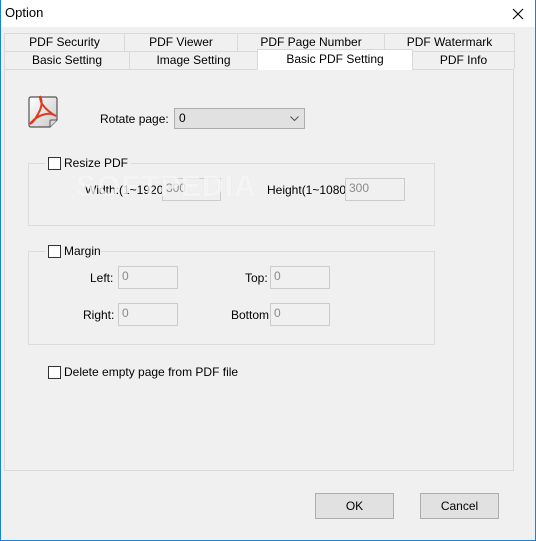  Describe the element at coordinates (54, 251) in the screenshot. I see `margin-checkbox` at that location.